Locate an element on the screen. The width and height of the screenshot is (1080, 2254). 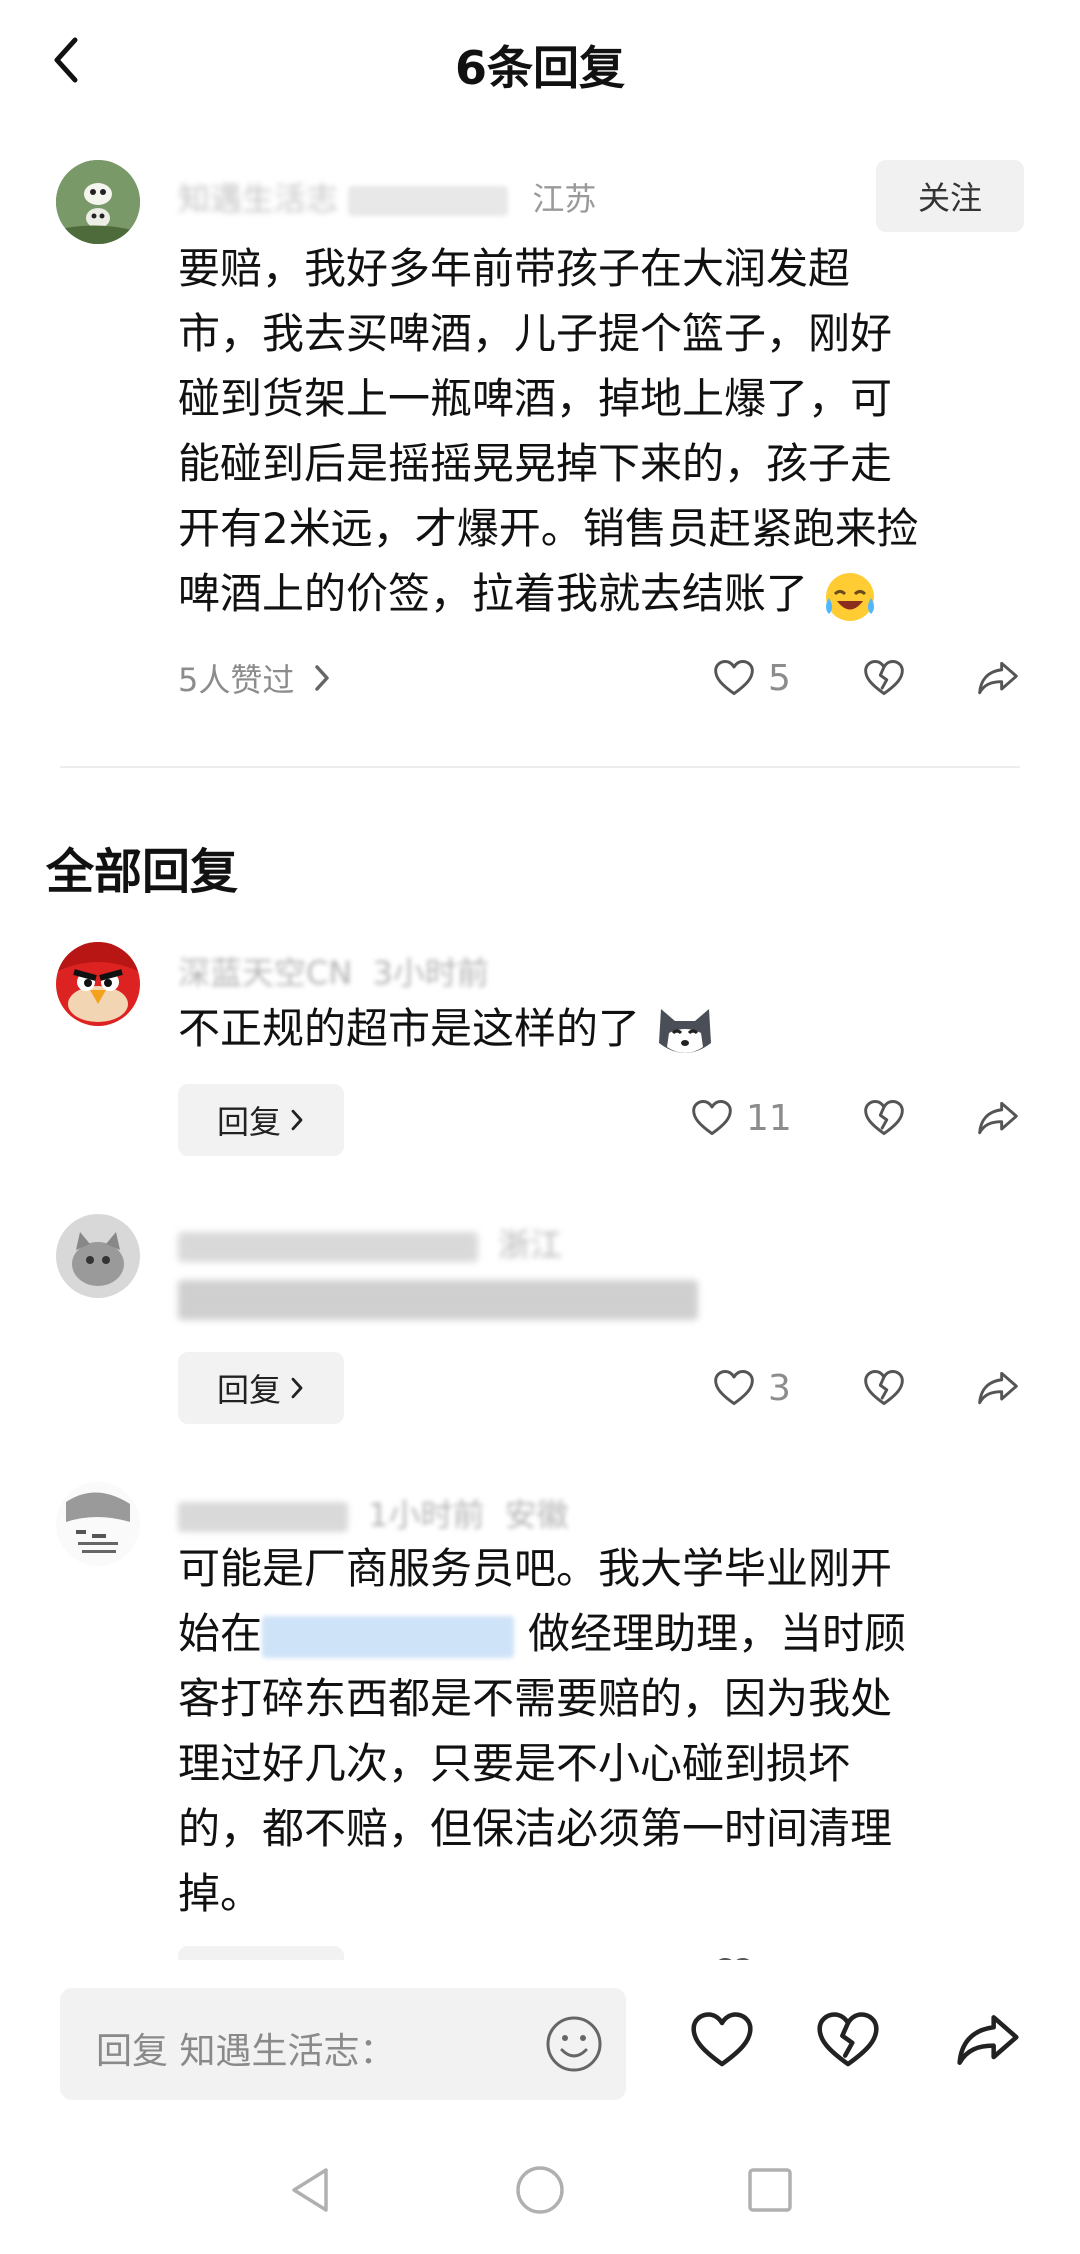
reply-input: 回复 知遇生活志： is located at coordinates (343, 2044).